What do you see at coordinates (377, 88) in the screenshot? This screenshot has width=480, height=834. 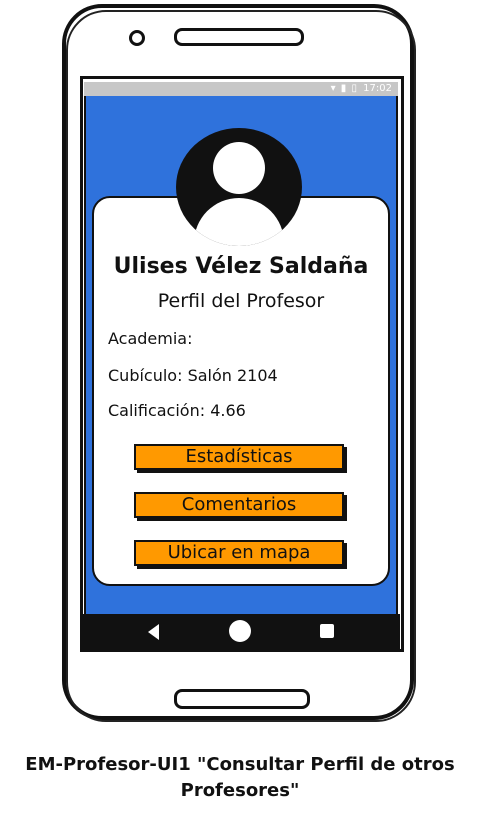 I see `status-time: 17:02` at bounding box center [377, 88].